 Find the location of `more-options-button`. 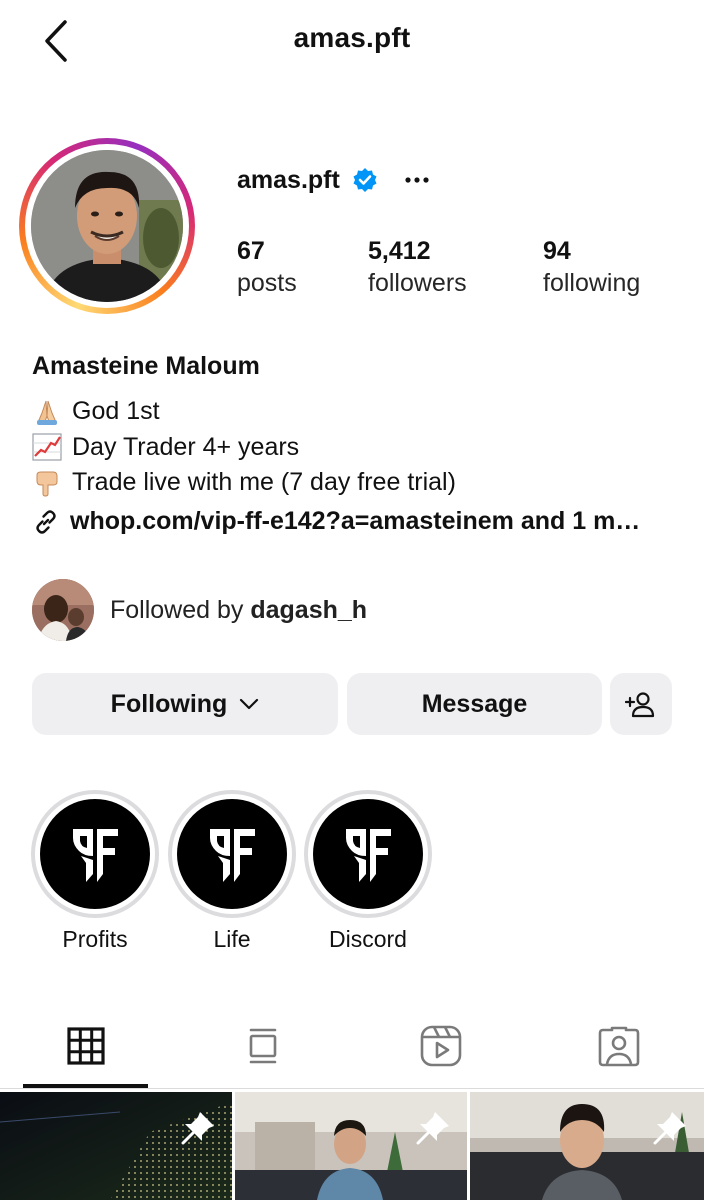

more-options-button is located at coordinates (417, 180).